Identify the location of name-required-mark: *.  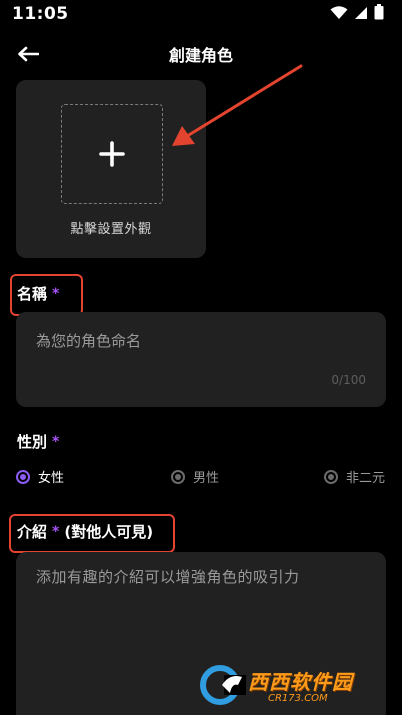
(56, 293).